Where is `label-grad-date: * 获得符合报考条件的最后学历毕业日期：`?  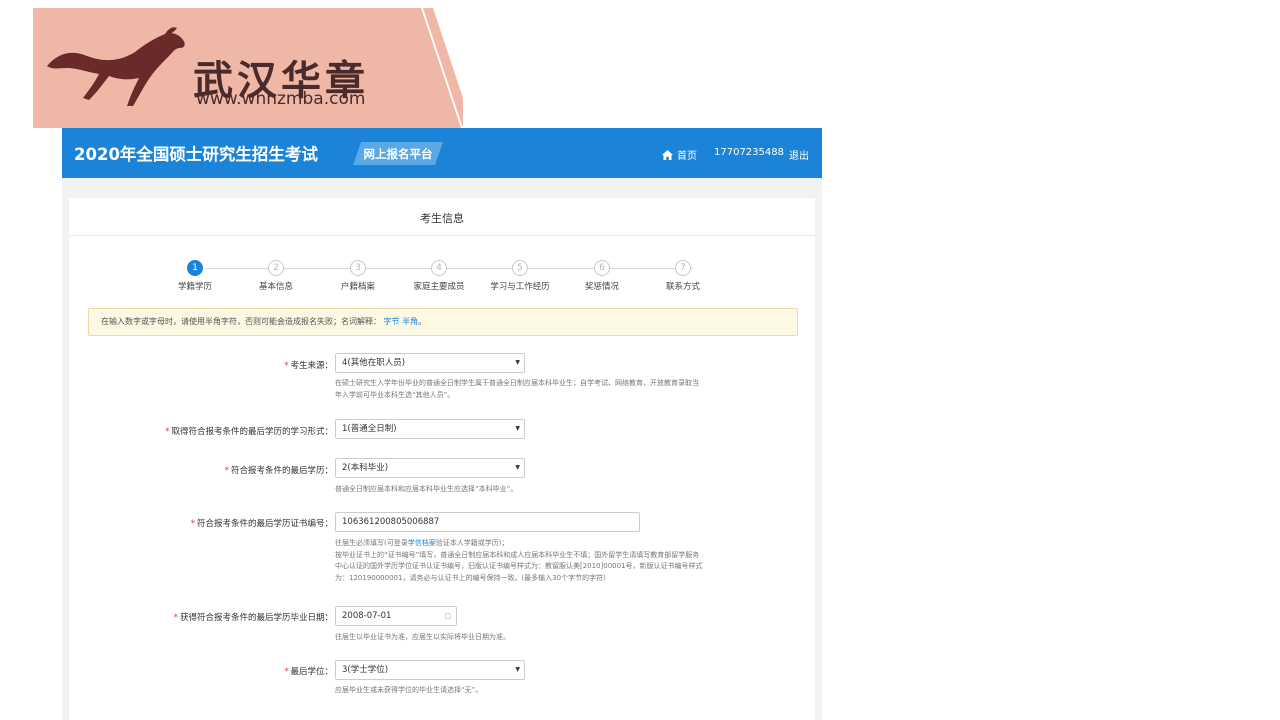
label-grad-date: * 获得符合报考条件的最后学历毕业日期： is located at coordinates (253, 617).